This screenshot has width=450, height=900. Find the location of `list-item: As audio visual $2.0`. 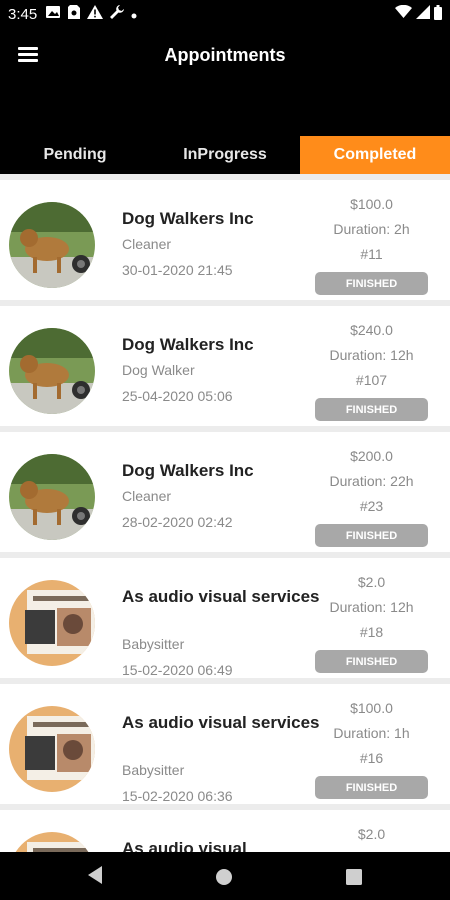

list-item: As audio visual $2.0 is located at coordinates (225, 831).